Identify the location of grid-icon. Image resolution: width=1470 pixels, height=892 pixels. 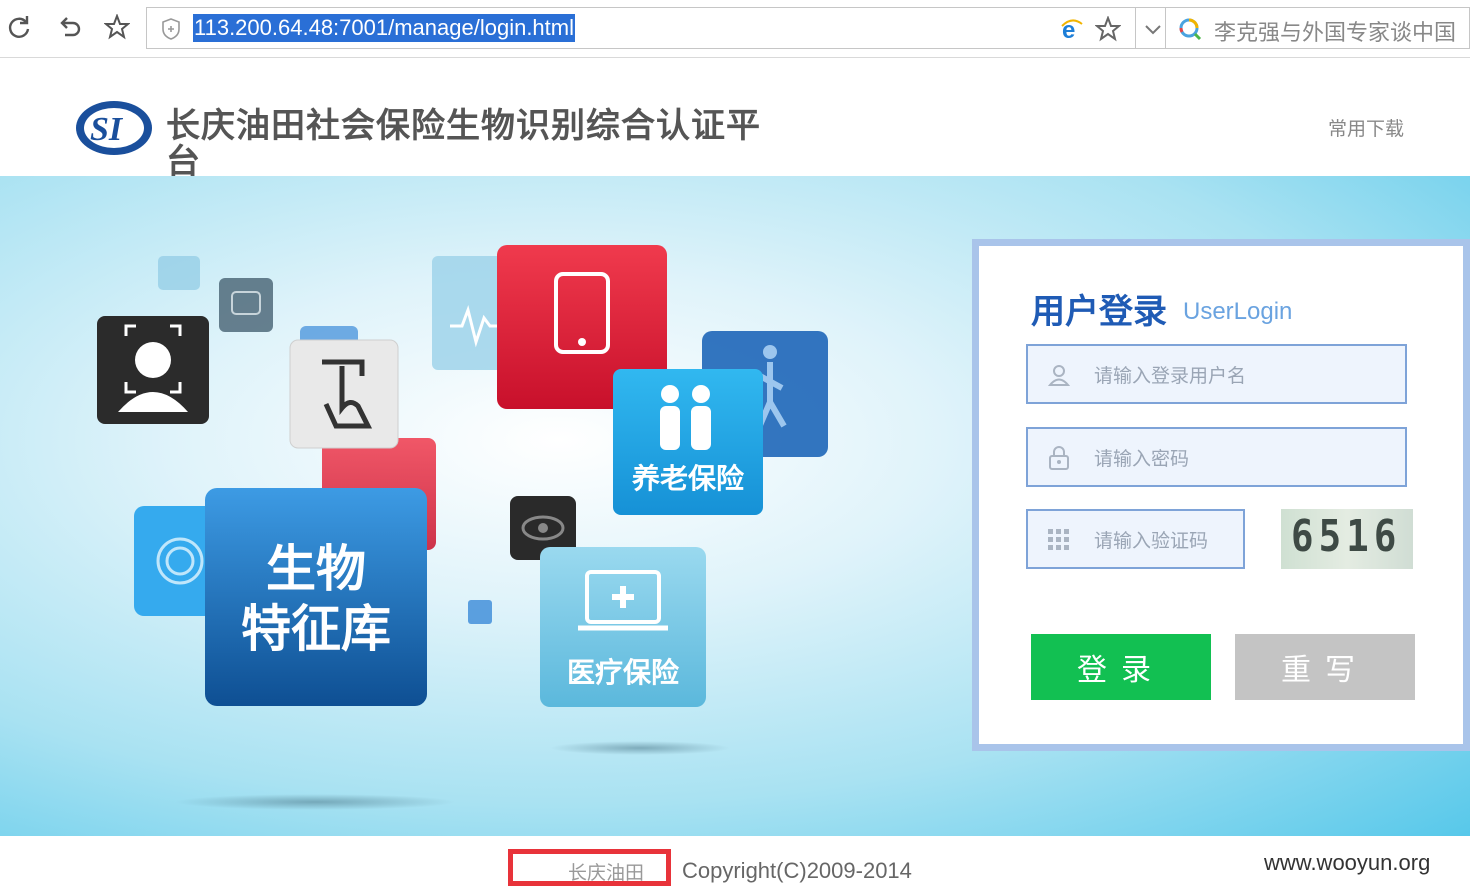
(1058, 539).